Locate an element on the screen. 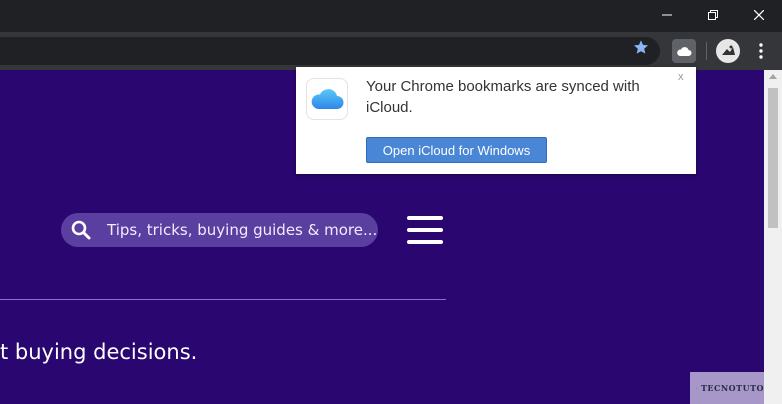 Image resolution: width=782 pixels, height=404 pixels. browser-toolbar is located at coordinates (391, 51).